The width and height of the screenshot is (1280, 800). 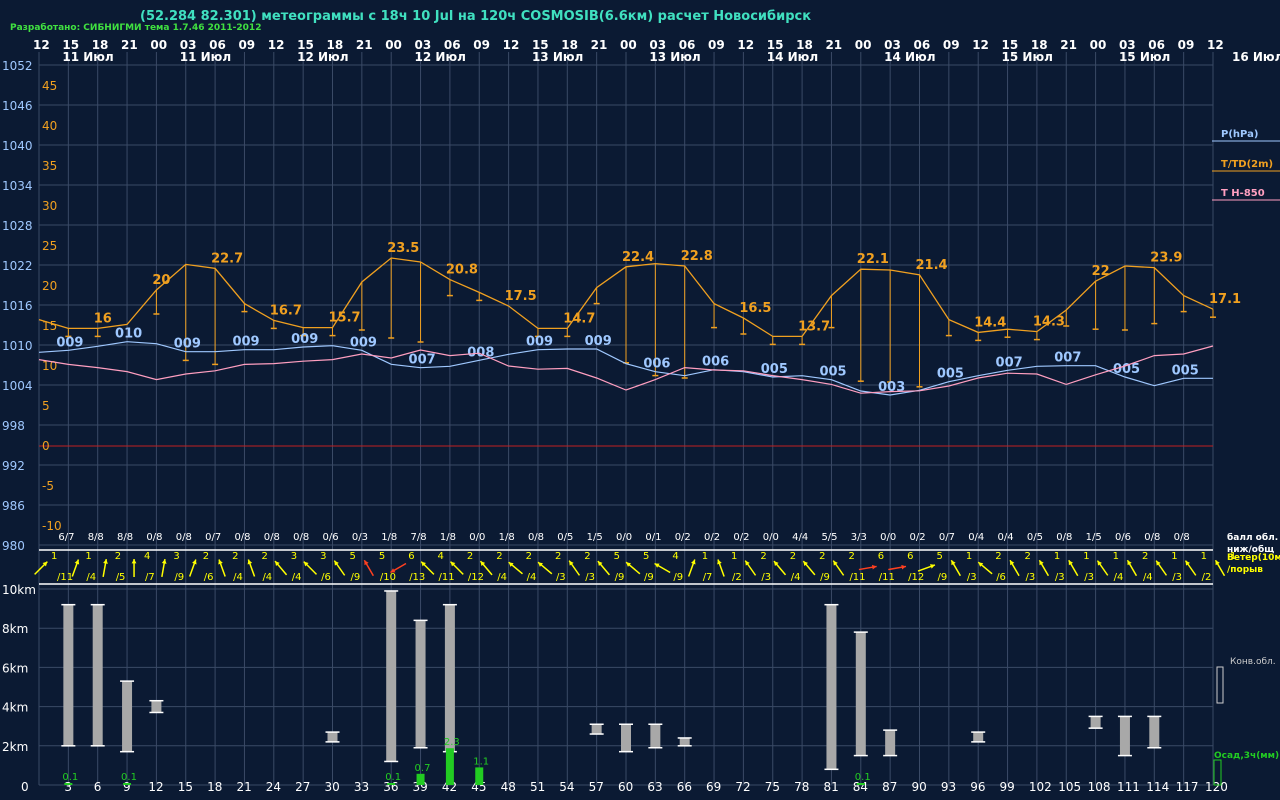 What do you see at coordinates (508, 787) in the screenshot?
I see `lead-hour-label: 48` at bounding box center [508, 787].